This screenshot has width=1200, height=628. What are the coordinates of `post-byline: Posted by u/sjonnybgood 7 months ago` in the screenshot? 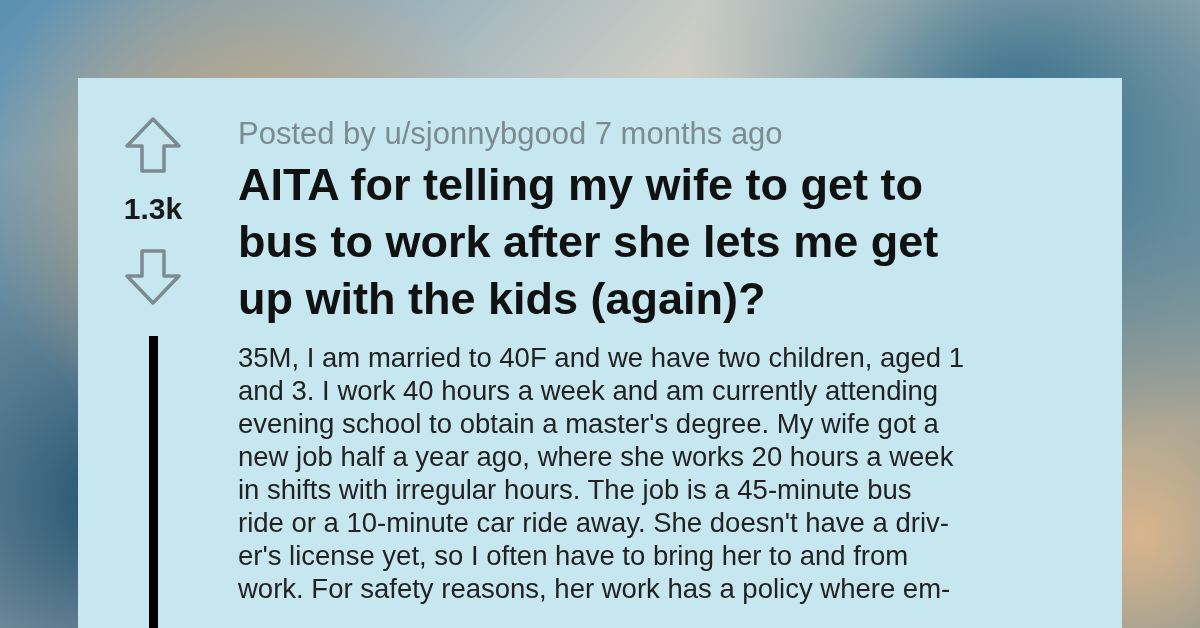 It's located at (511, 134).